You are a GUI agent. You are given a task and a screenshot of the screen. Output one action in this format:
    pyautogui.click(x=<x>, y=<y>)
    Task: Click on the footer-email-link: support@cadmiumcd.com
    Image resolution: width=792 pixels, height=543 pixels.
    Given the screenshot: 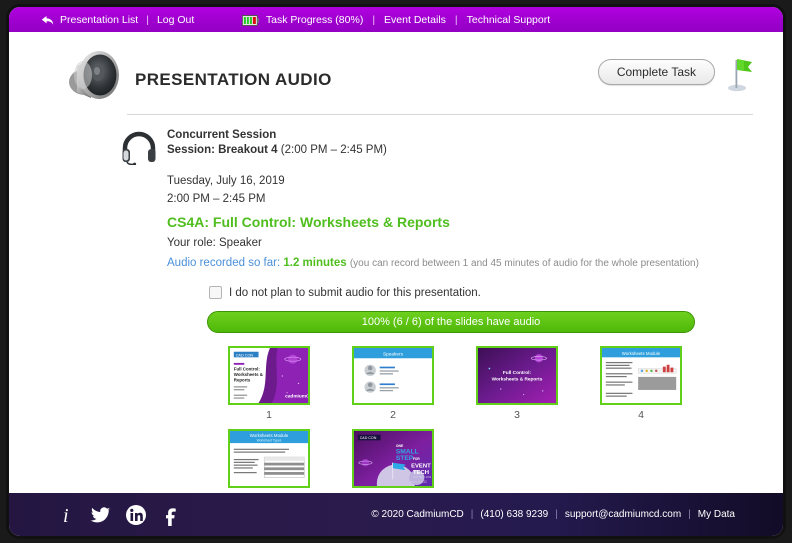 What is the action you would take?
    pyautogui.click(x=623, y=514)
    